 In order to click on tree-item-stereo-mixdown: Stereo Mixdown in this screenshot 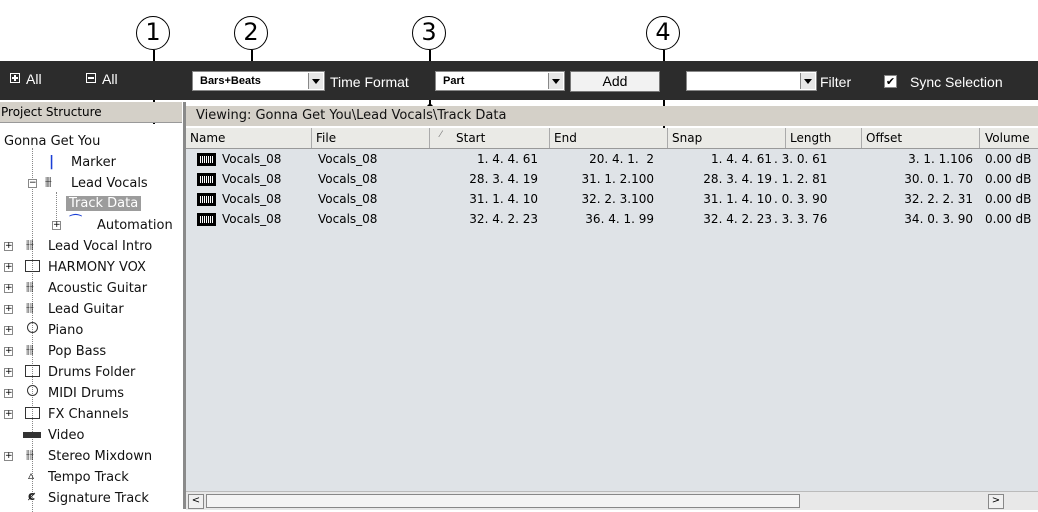, I will do `click(100, 456)`.